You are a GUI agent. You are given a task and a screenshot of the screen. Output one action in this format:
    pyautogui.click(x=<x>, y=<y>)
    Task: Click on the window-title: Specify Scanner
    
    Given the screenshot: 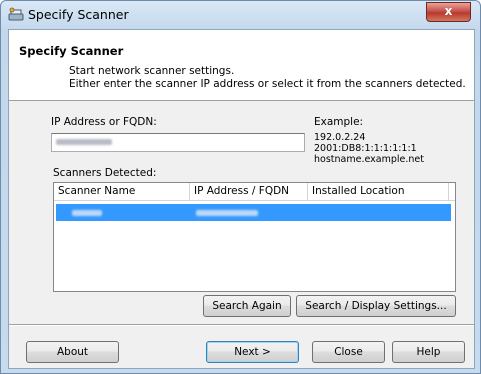 What is the action you would take?
    pyautogui.click(x=78, y=14)
    